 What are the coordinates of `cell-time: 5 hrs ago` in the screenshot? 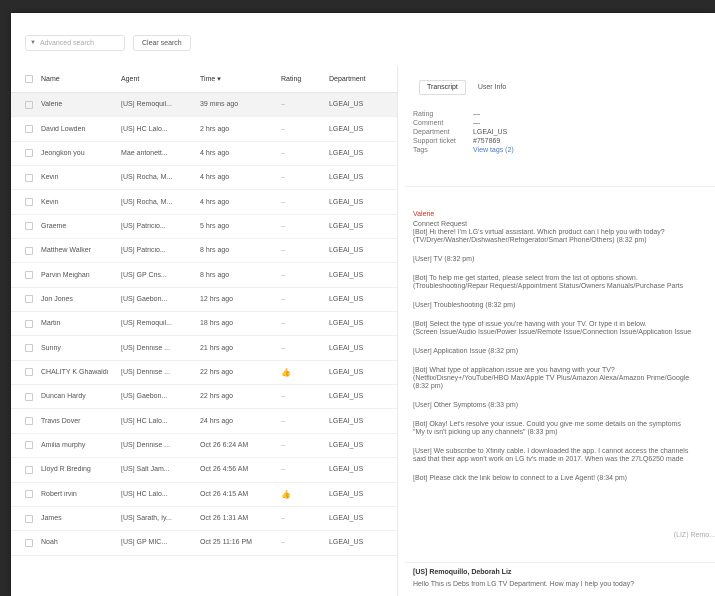 It's located at (215, 226).